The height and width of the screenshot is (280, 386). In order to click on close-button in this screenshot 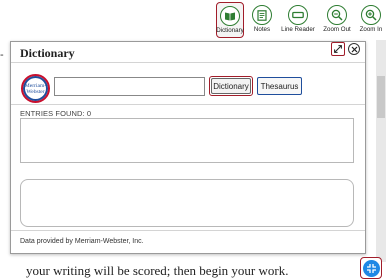, I will do `click(354, 49)`.